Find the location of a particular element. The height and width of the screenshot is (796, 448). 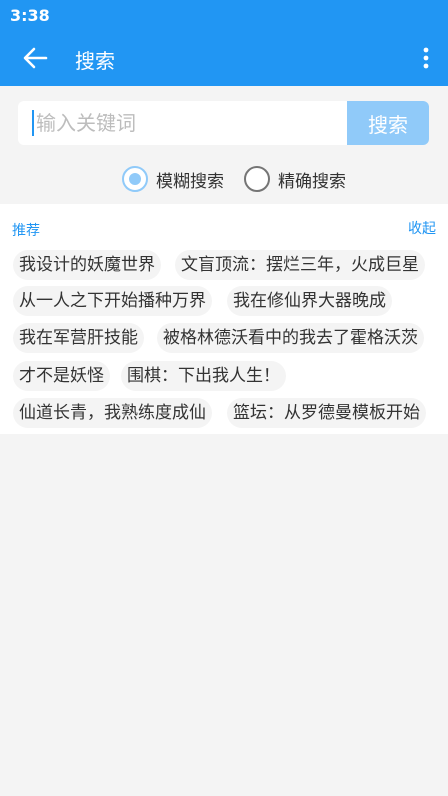

search-input is located at coordinates (181, 123).